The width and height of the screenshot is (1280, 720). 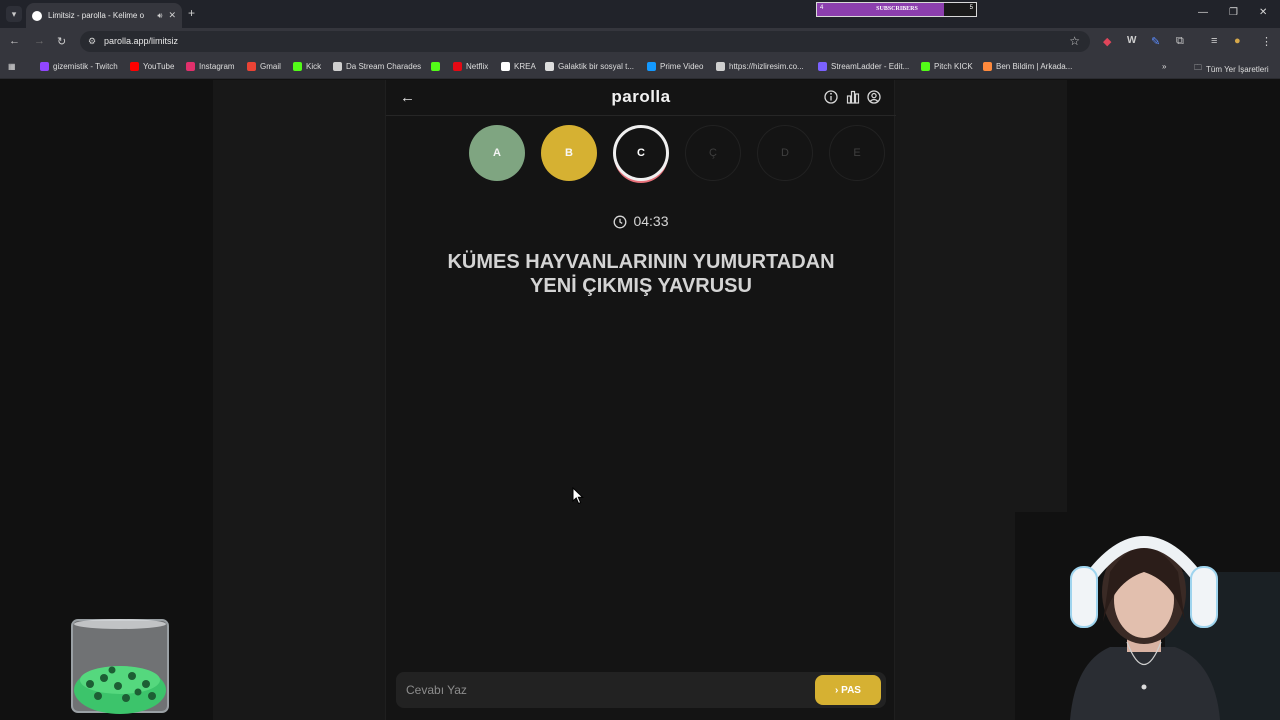 What do you see at coordinates (264, 66) in the screenshot?
I see `bookmark-item: Gmail` at bounding box center [264, 66].